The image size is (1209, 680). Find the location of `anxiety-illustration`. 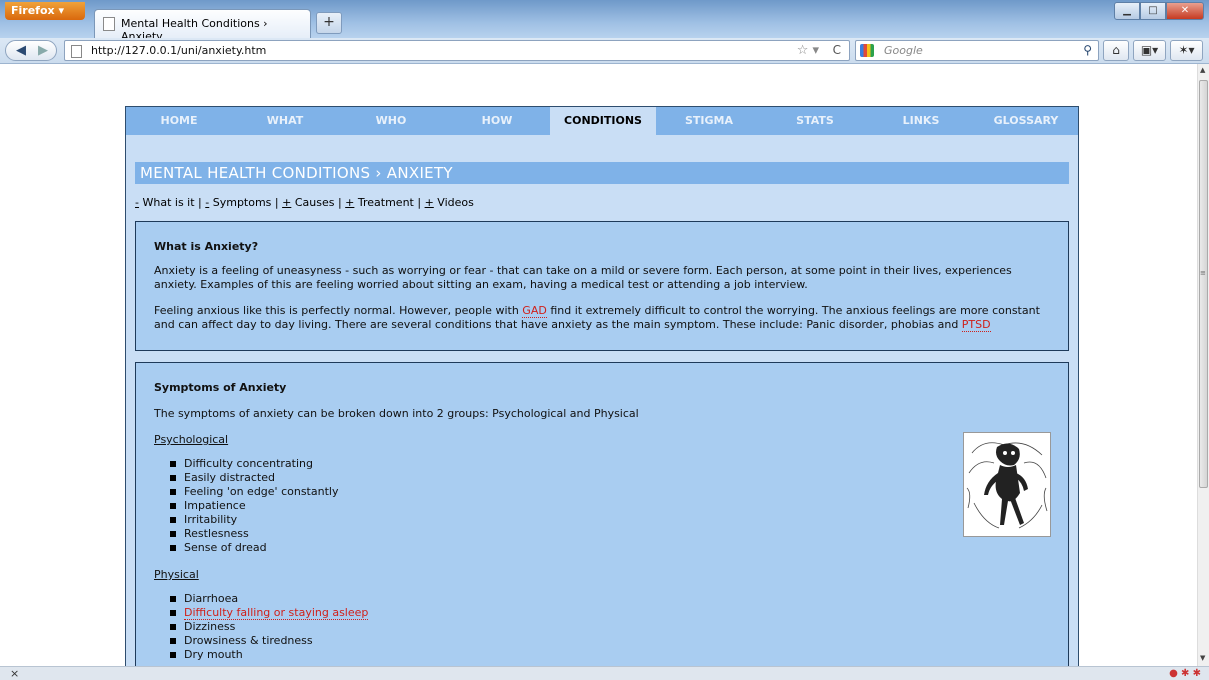

anxiety-illustration is located at coordinates (1007, 484).